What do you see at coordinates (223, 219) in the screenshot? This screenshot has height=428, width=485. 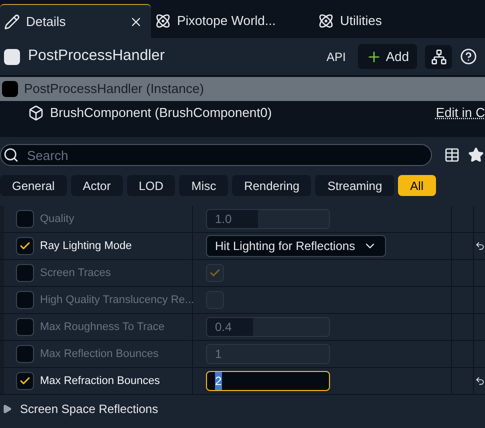 I see `slider-value: 1.0` at bounding box center [223, 219].